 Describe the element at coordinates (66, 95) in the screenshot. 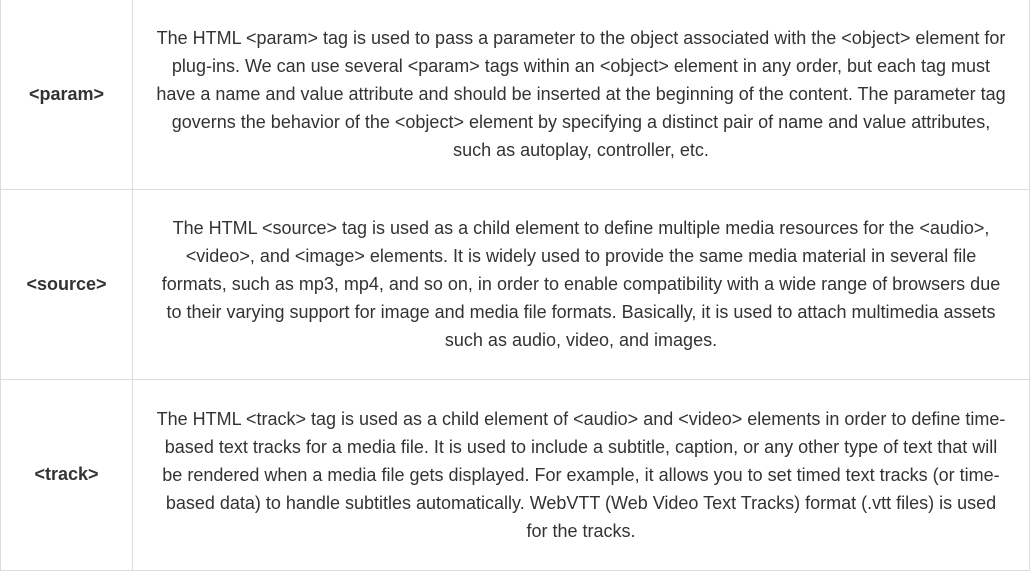

I see `tag-name-cell: <param>` at that location.